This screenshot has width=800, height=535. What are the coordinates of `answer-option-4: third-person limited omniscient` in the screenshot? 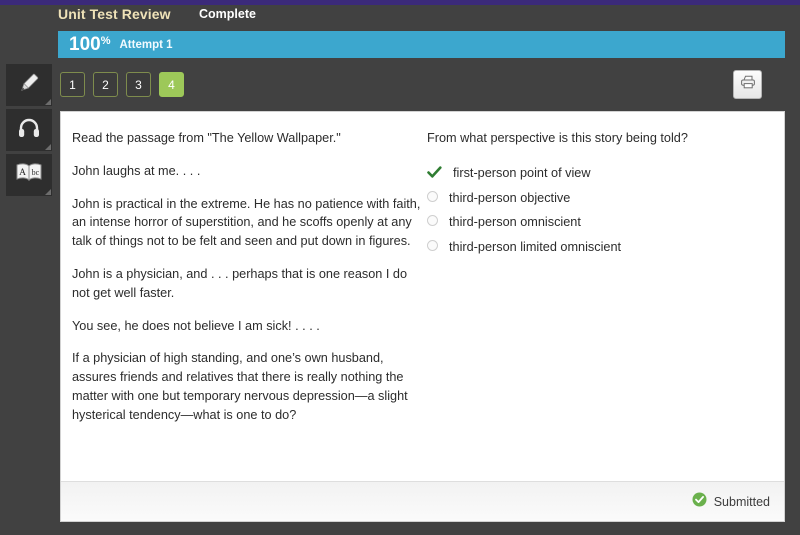 It's located at (597, 247).